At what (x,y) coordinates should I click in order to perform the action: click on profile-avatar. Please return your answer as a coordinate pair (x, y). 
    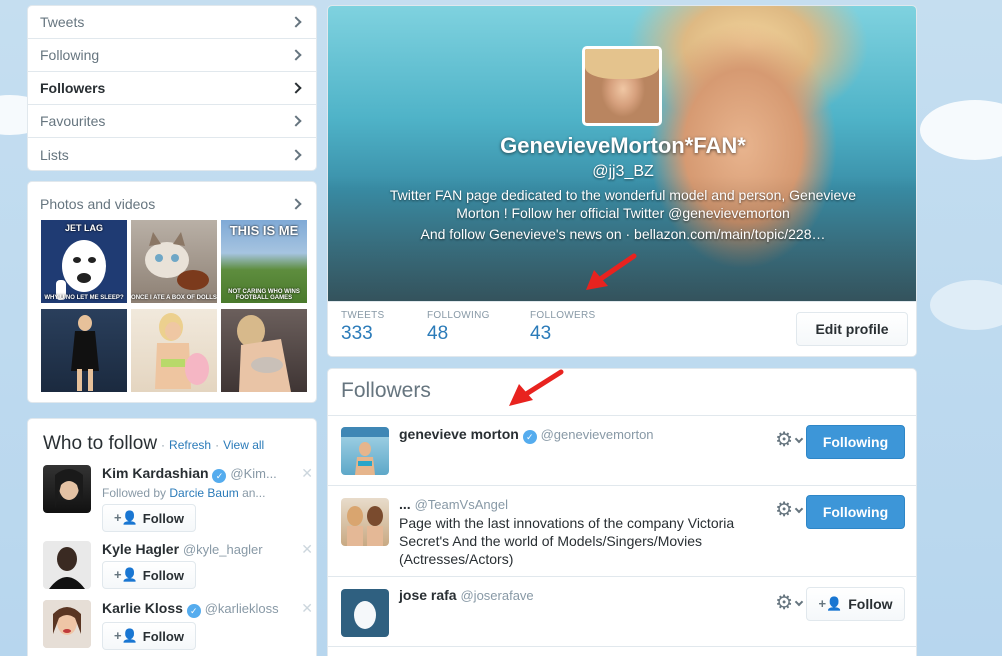
    Looking at the image, I should click on (622, 86).